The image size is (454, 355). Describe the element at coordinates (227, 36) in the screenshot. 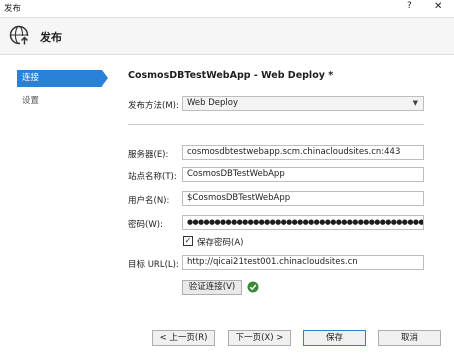

I see `dialog-header: 发布` at that location.